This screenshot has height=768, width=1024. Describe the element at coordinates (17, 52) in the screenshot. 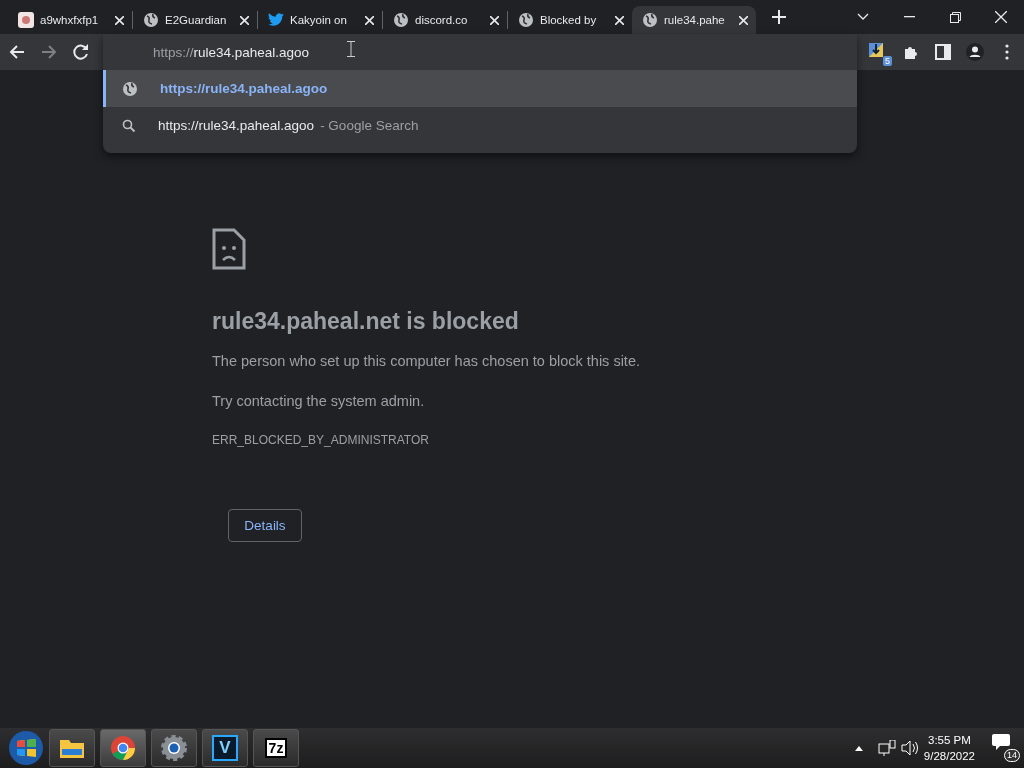

I see `back-icon` at that location.